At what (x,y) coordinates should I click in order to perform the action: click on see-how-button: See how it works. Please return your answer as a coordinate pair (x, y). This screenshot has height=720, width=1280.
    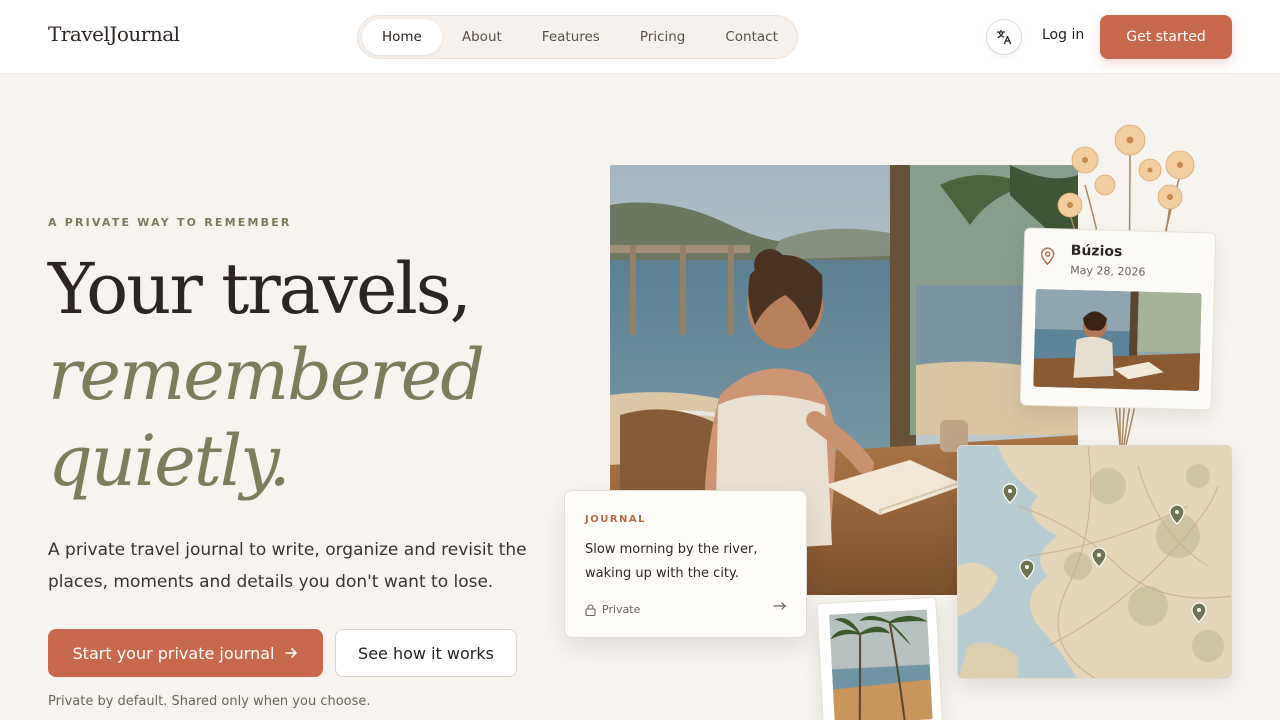
    Looking at the image, I should click on (426, 653).